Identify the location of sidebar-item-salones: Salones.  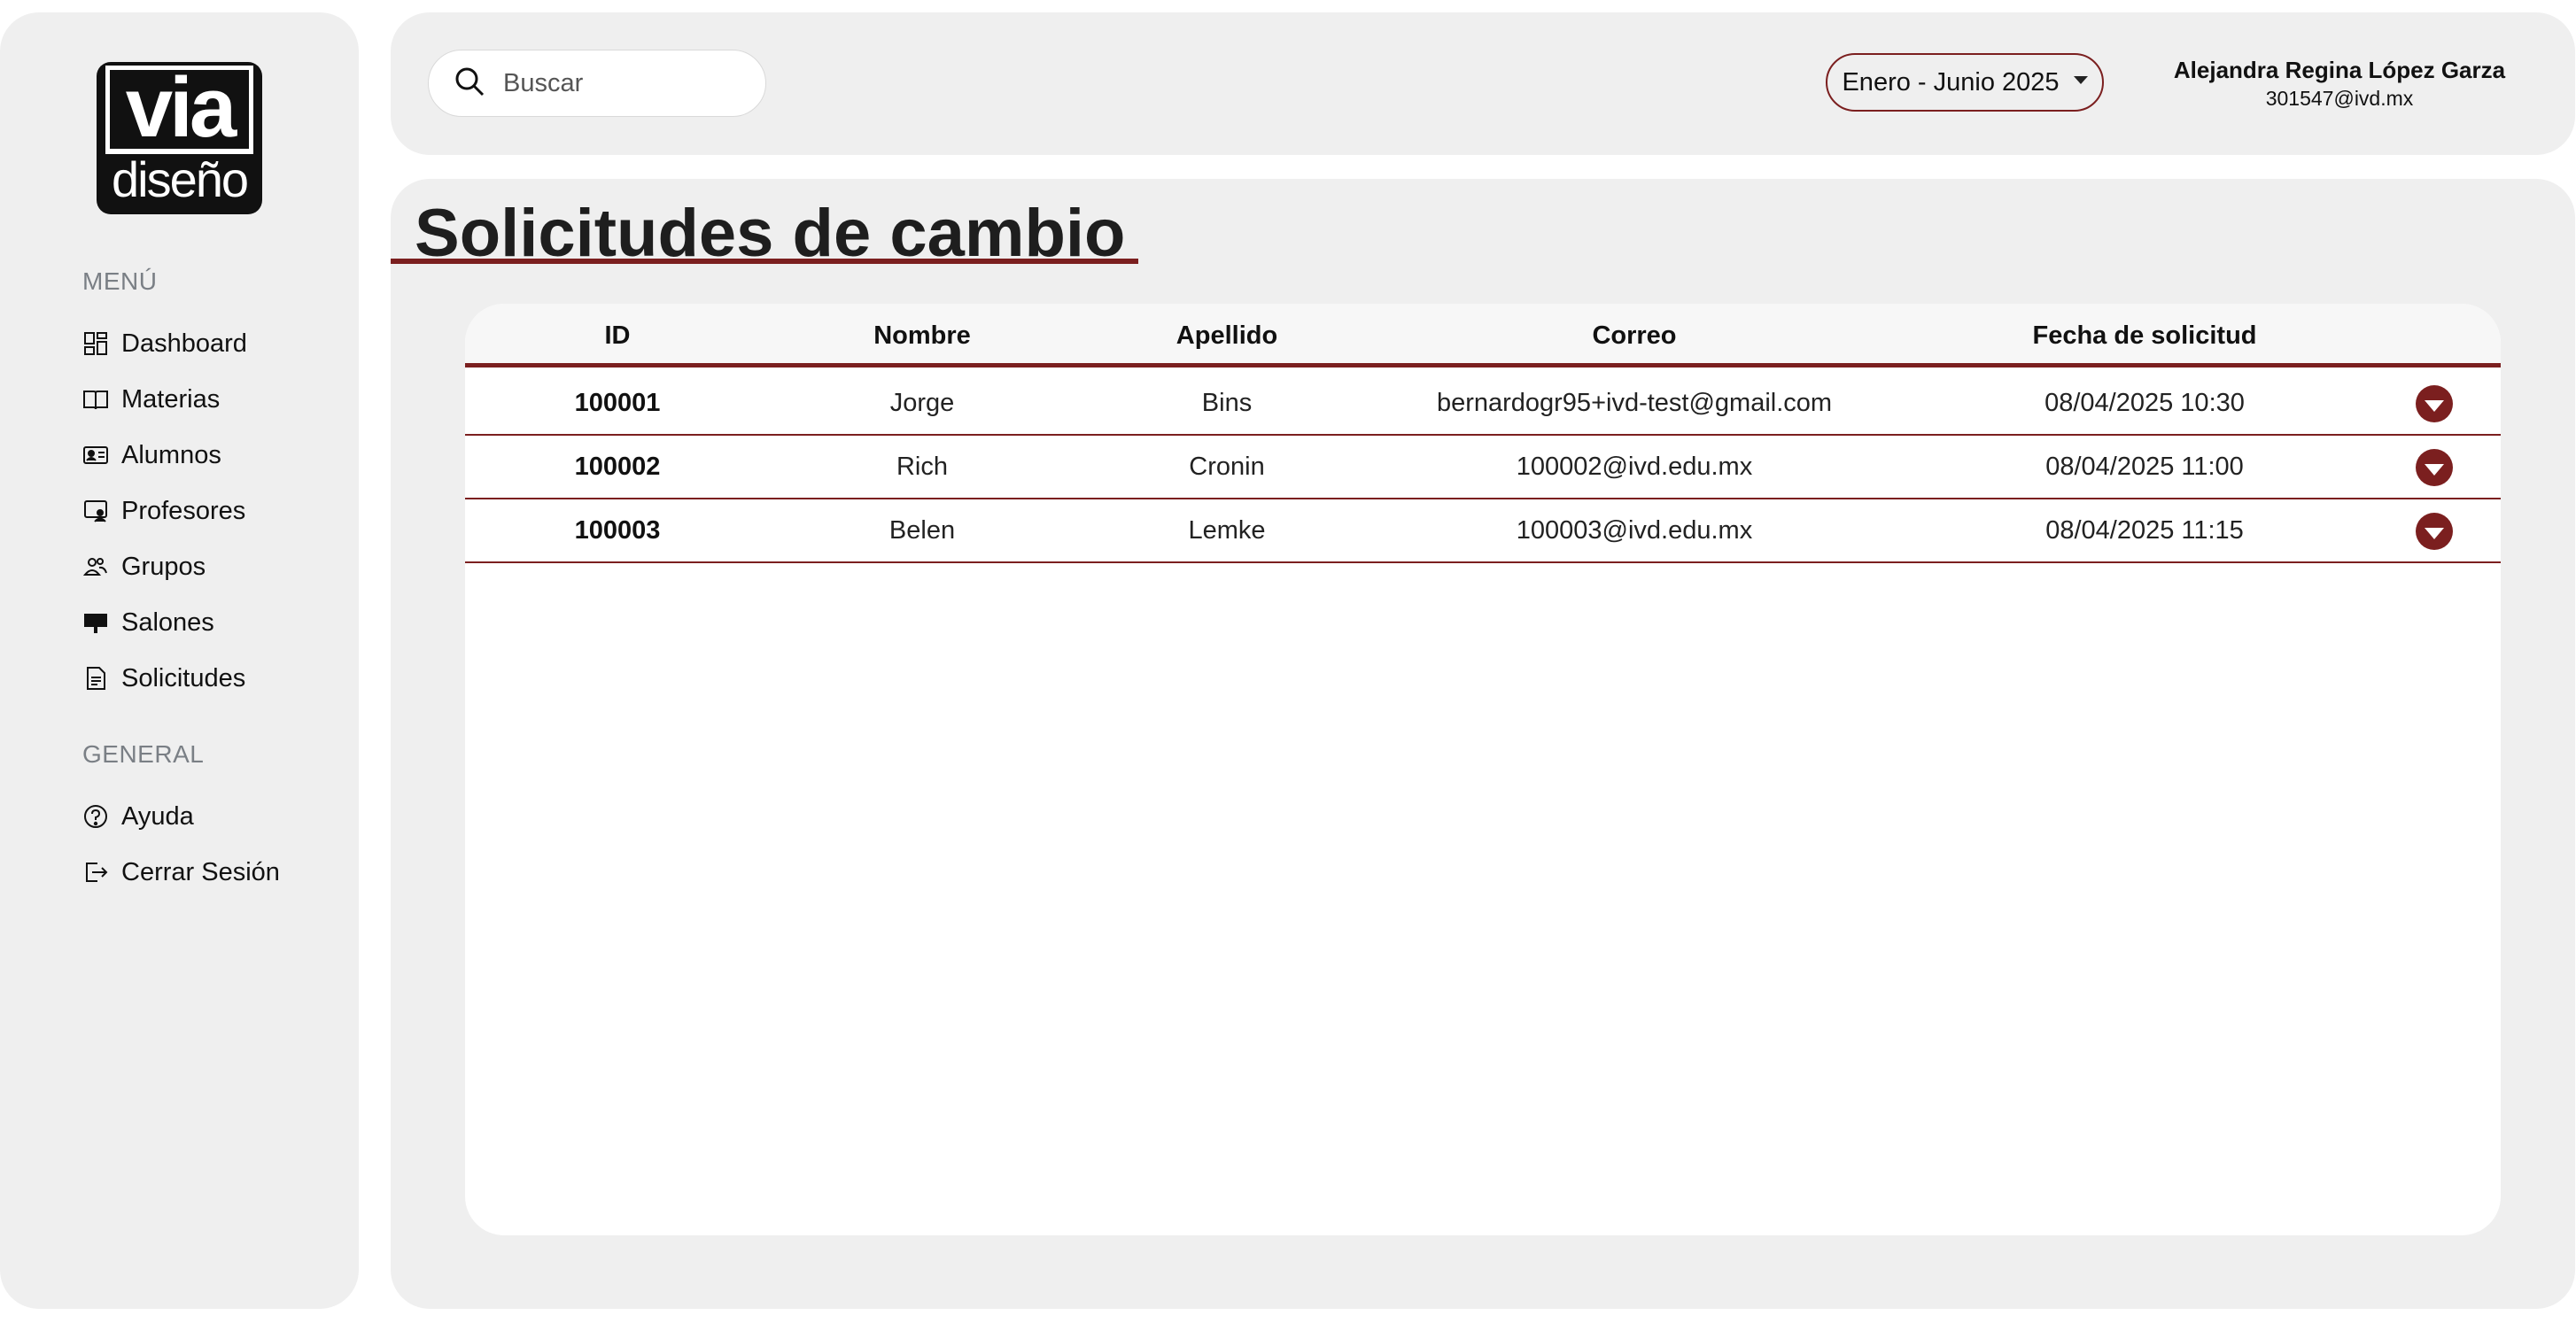
(210, 622).